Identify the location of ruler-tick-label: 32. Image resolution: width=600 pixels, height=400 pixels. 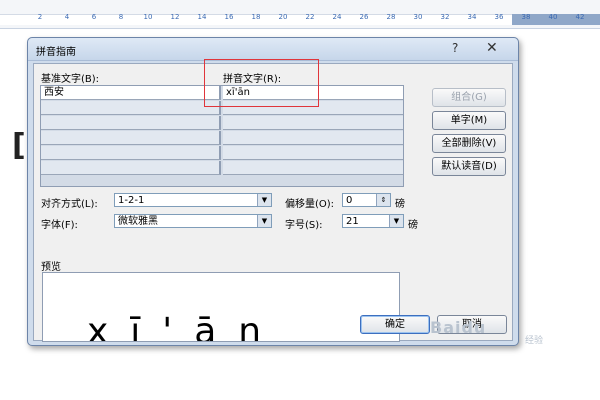
(445, 17).